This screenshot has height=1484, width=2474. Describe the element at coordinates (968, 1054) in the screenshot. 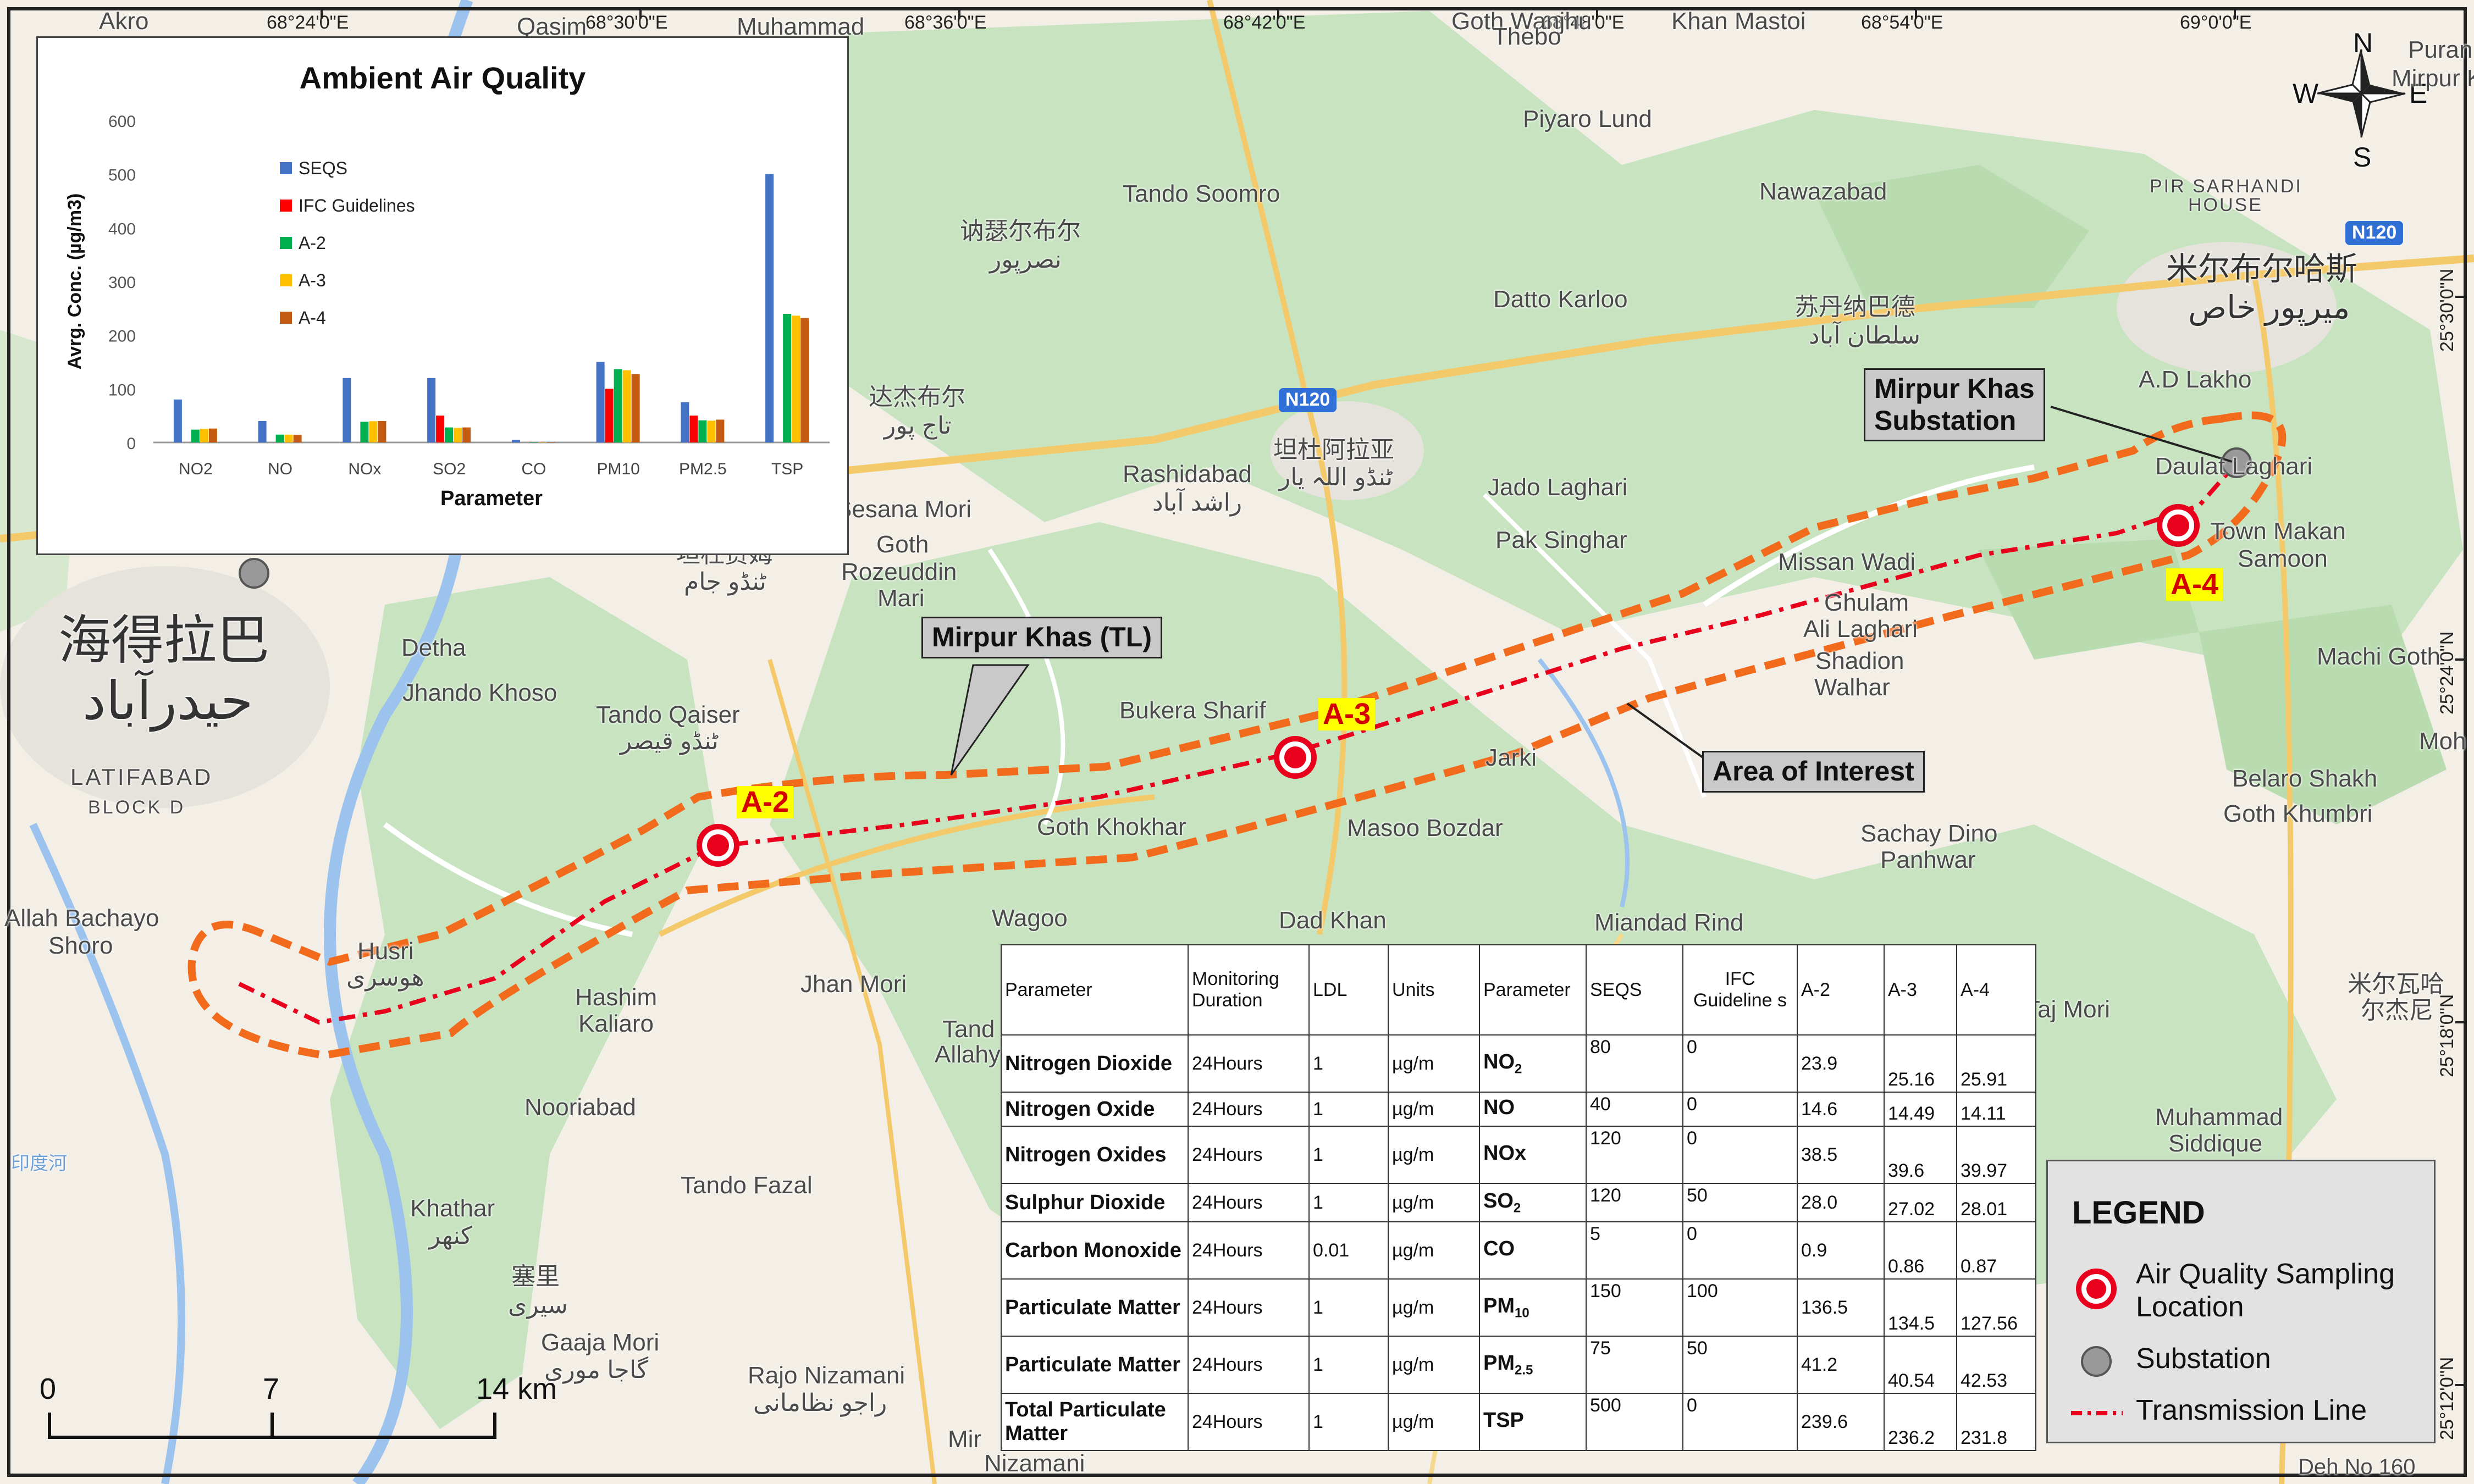

I see `place-allahy: Allahy` at that location.